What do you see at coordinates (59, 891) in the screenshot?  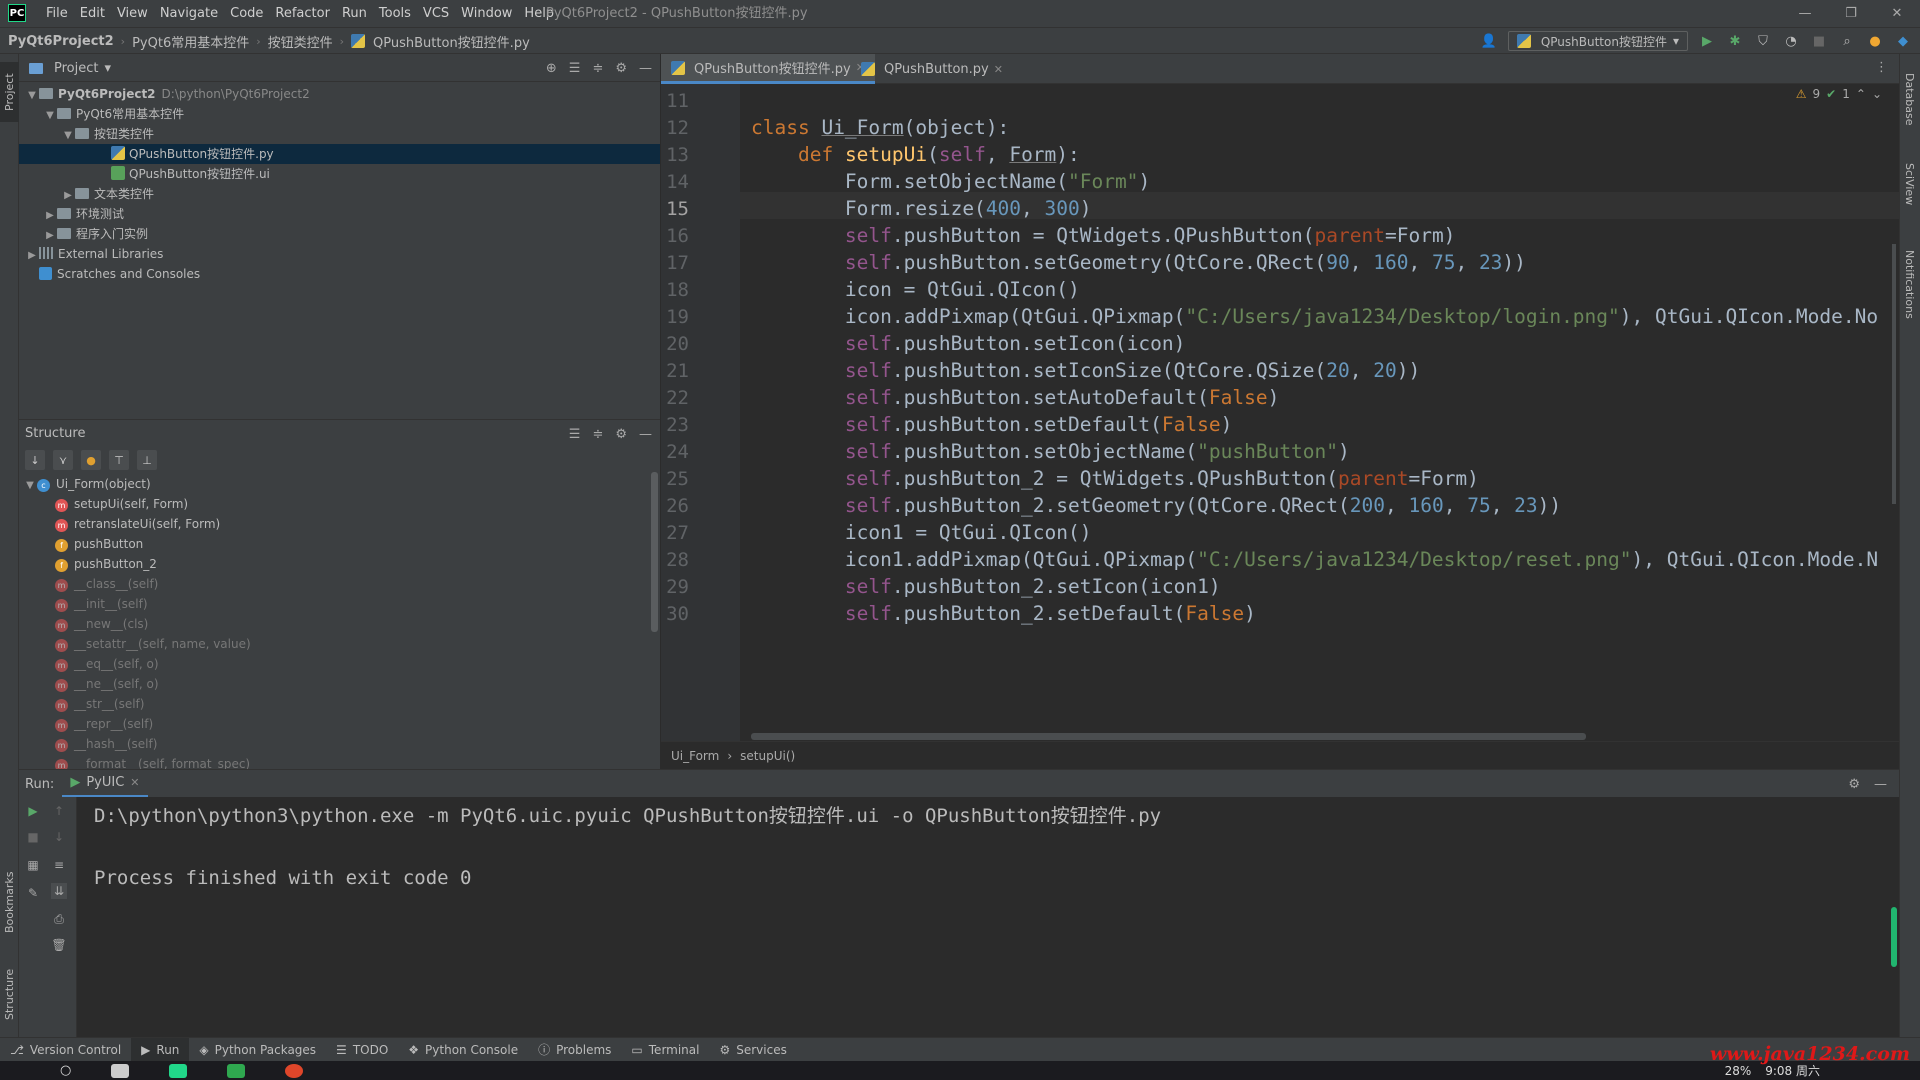 I see `scroll-to-end-icon: ⇊` at bounding box center [59, 891].